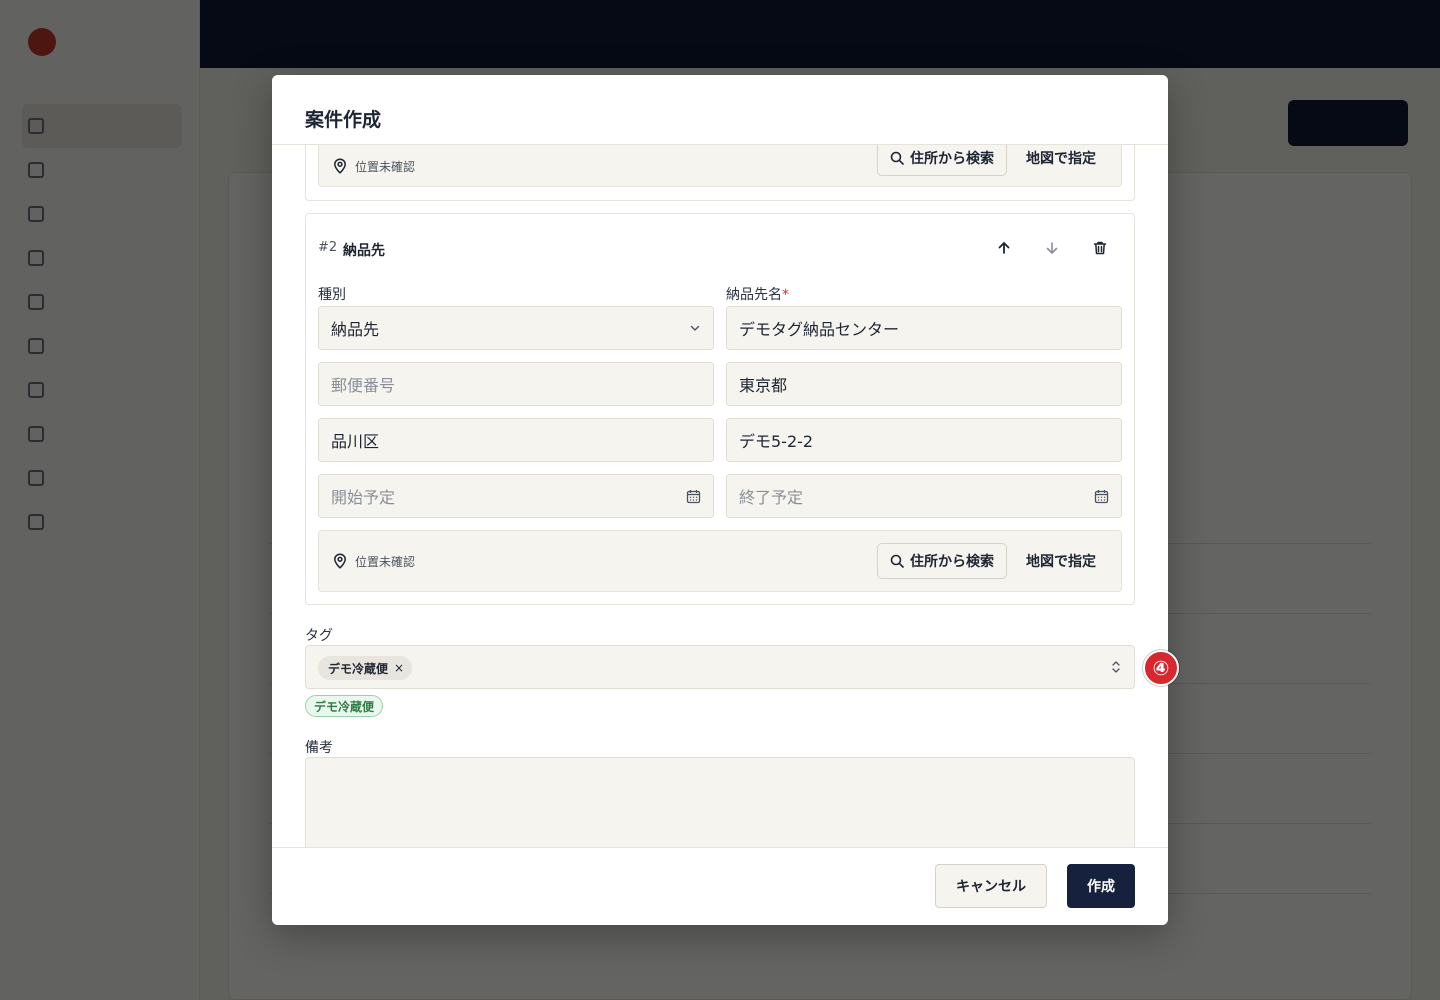 This screenshot has width=1440, height=1000. I want to click on type-select-value: 納品先, so click(355, 329).